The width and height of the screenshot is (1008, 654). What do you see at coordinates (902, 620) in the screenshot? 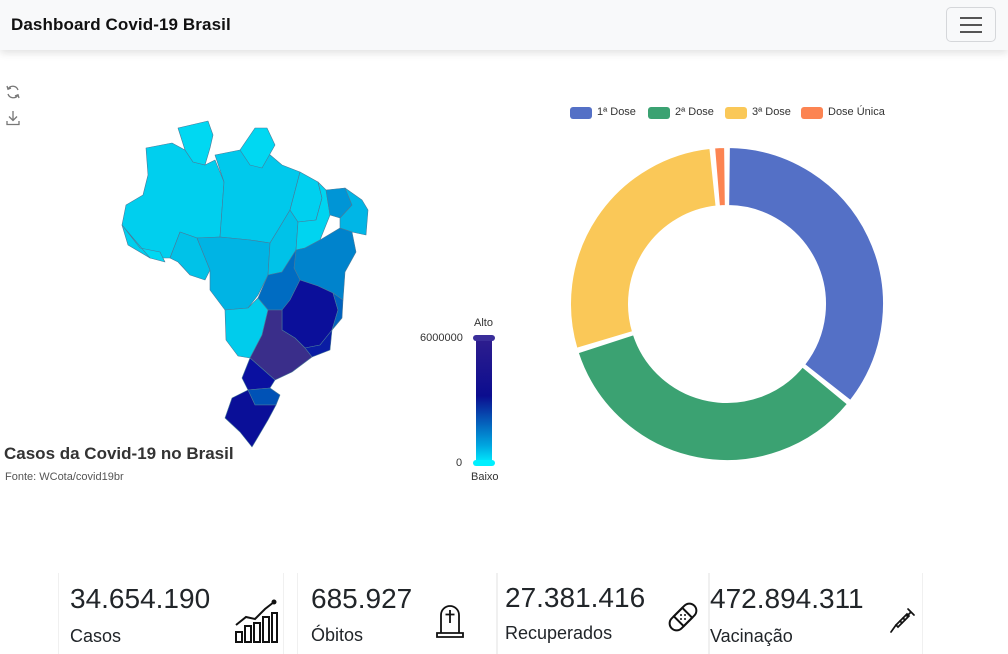
I see `syringe-icon` at bounding box center [902, 620].